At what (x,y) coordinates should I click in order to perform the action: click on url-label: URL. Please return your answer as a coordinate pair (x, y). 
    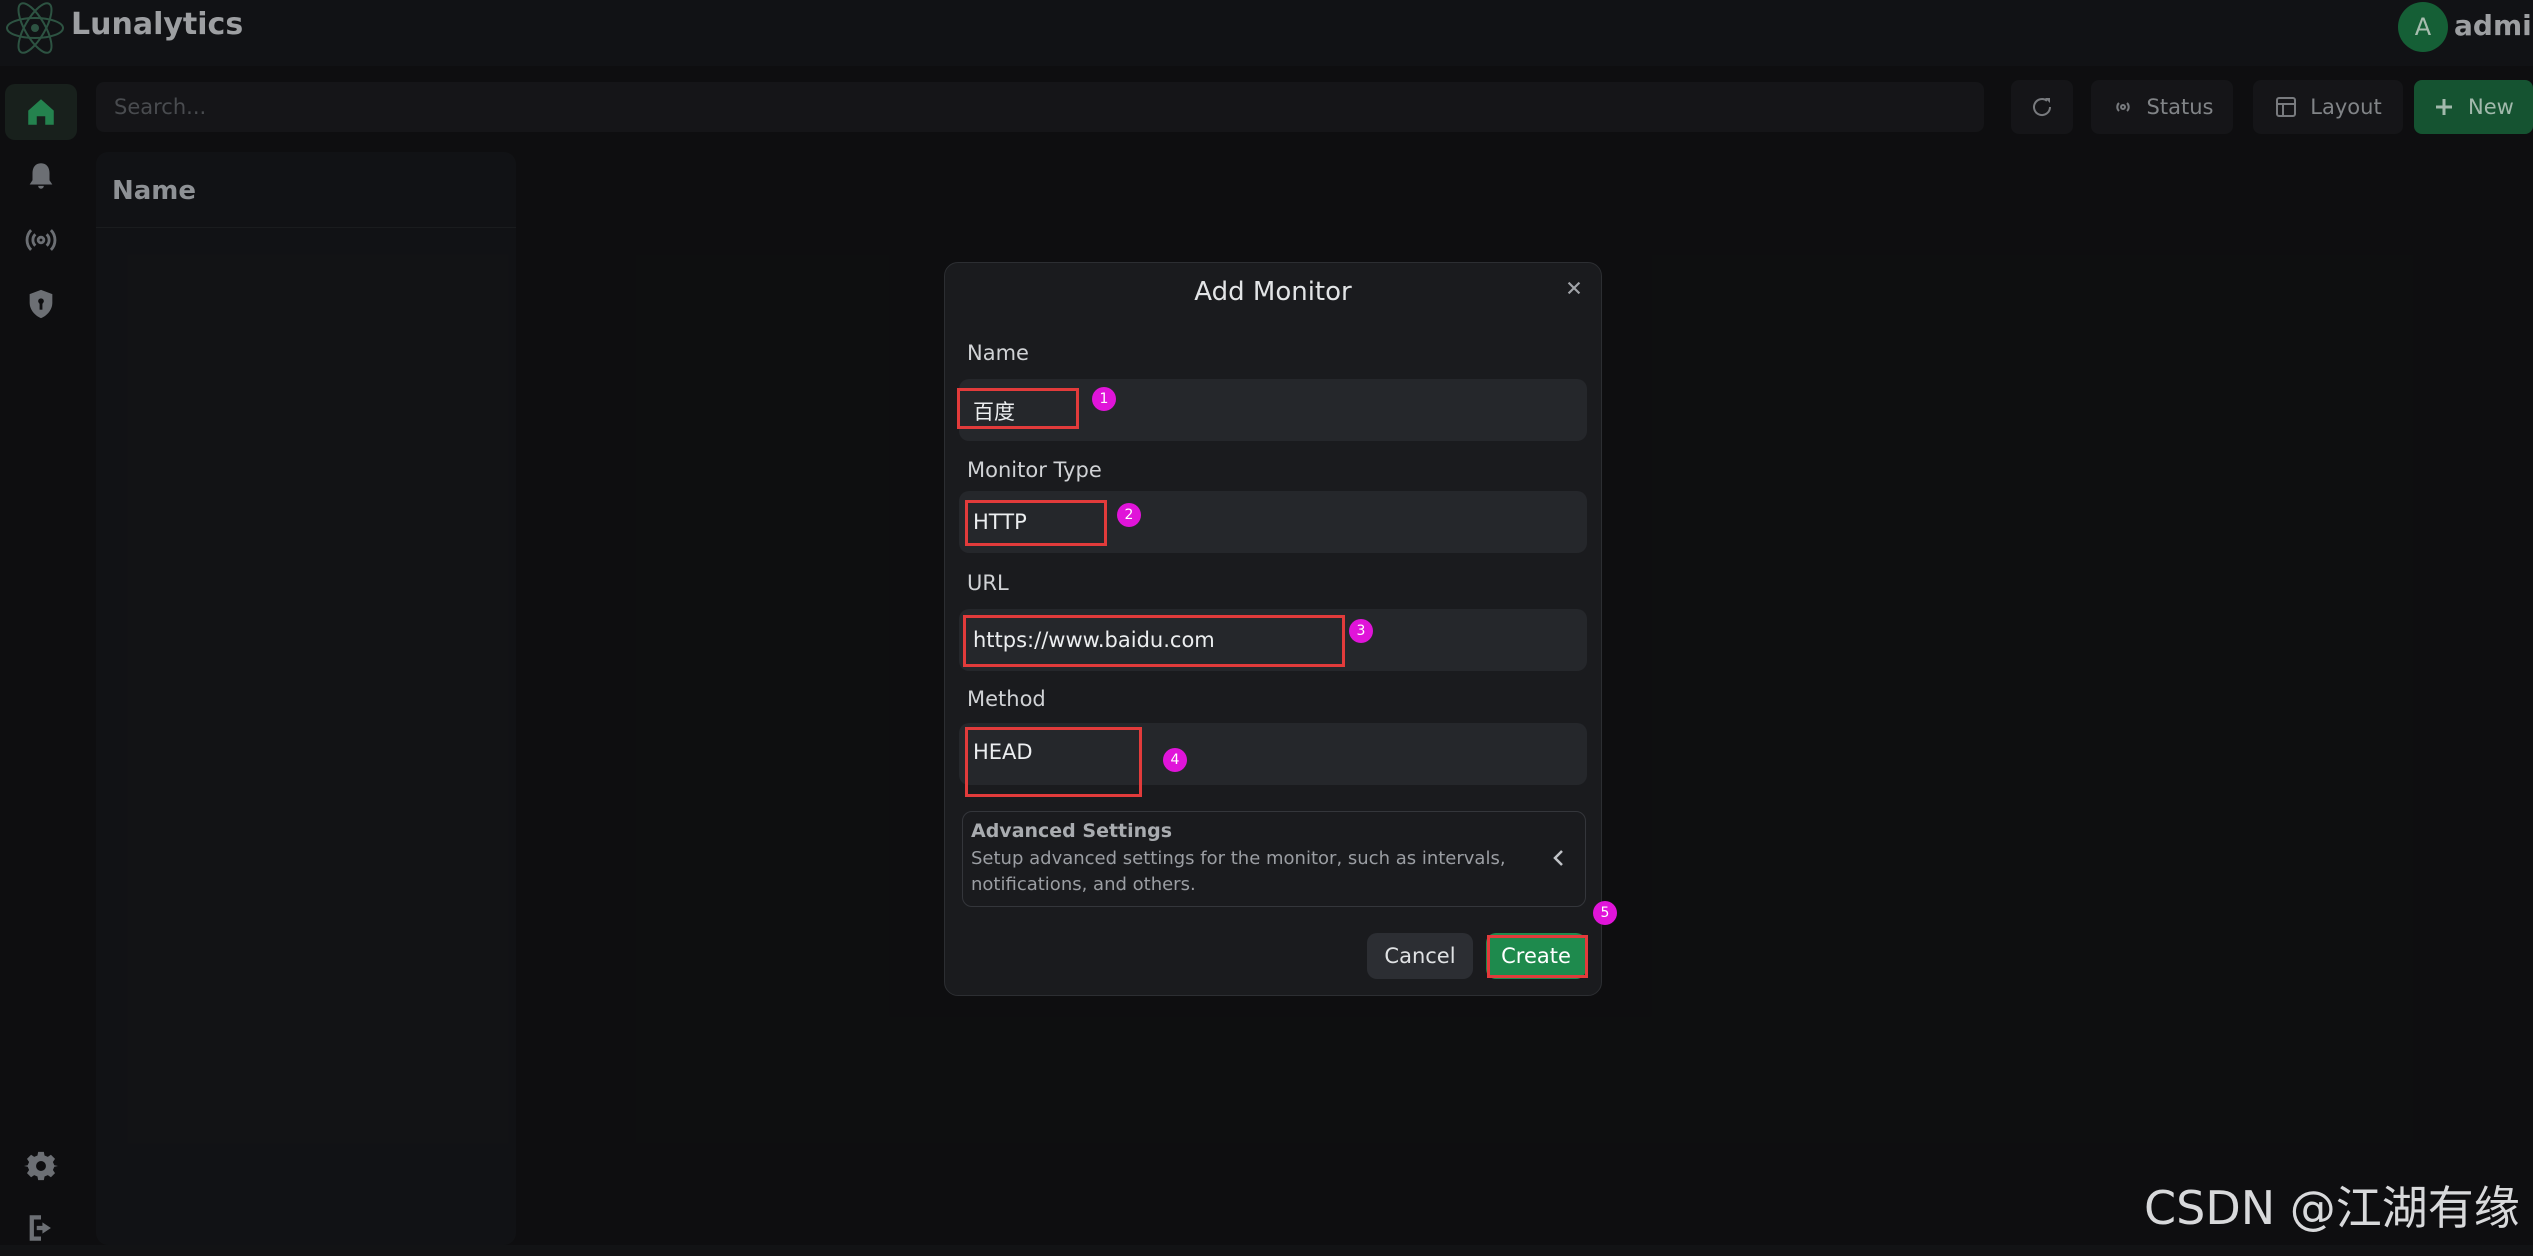
    Looking at the image, I should click on (988, 583).